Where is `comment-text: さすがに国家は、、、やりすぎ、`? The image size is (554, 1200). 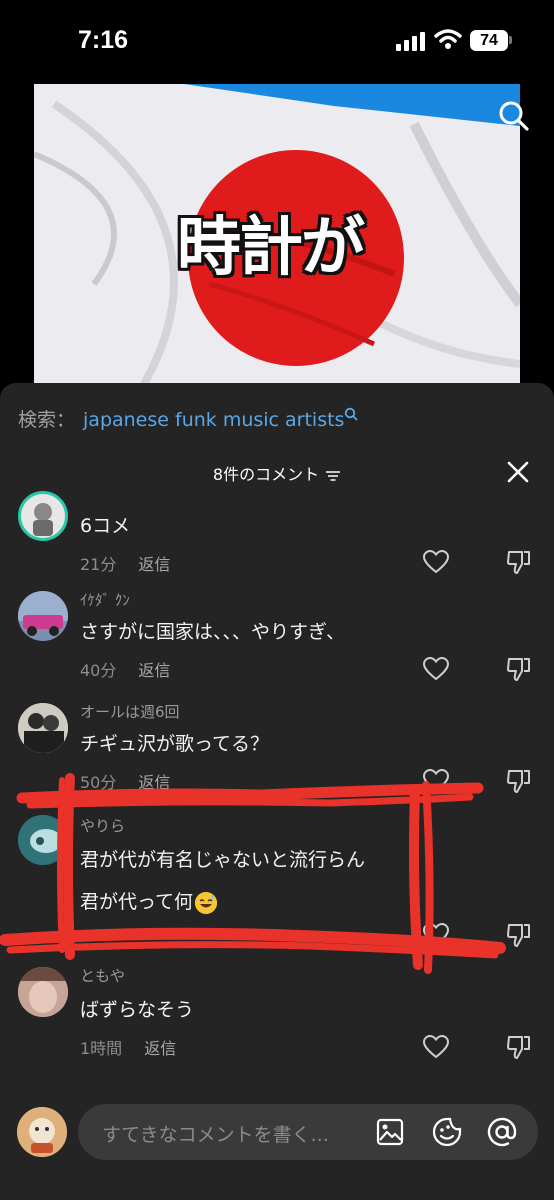
comment-text: さすがに国家は、、、やりすぎ、 is located at coordinates (213, 632).